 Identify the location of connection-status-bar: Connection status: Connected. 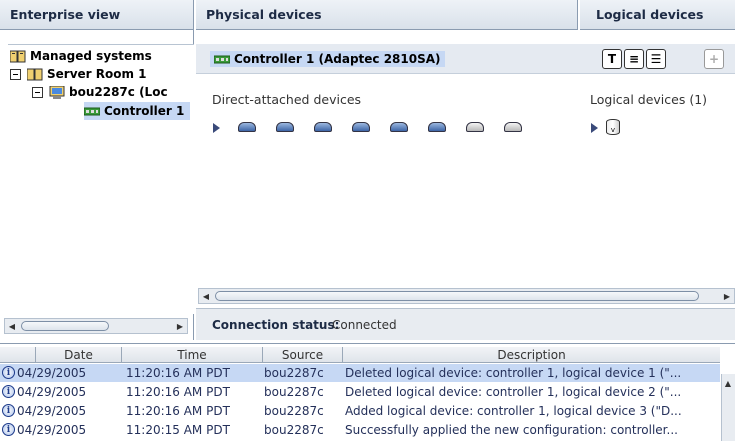
(465, 324).